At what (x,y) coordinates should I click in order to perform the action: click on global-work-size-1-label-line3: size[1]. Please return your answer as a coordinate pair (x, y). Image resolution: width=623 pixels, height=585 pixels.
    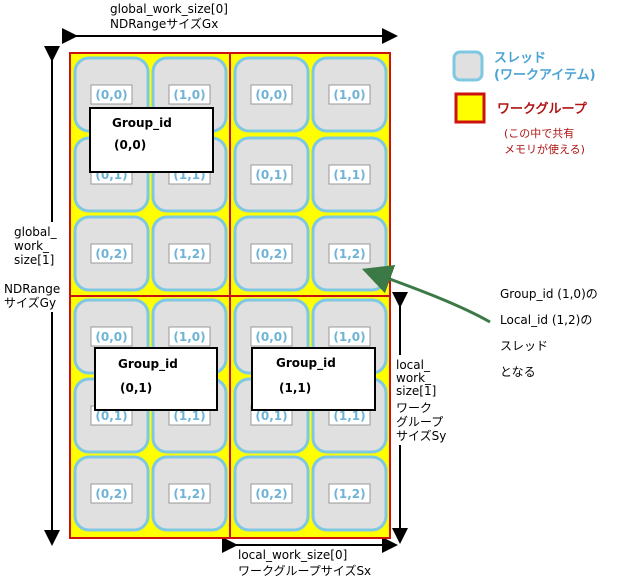
    Looking at the image, I should click on (34, 260).